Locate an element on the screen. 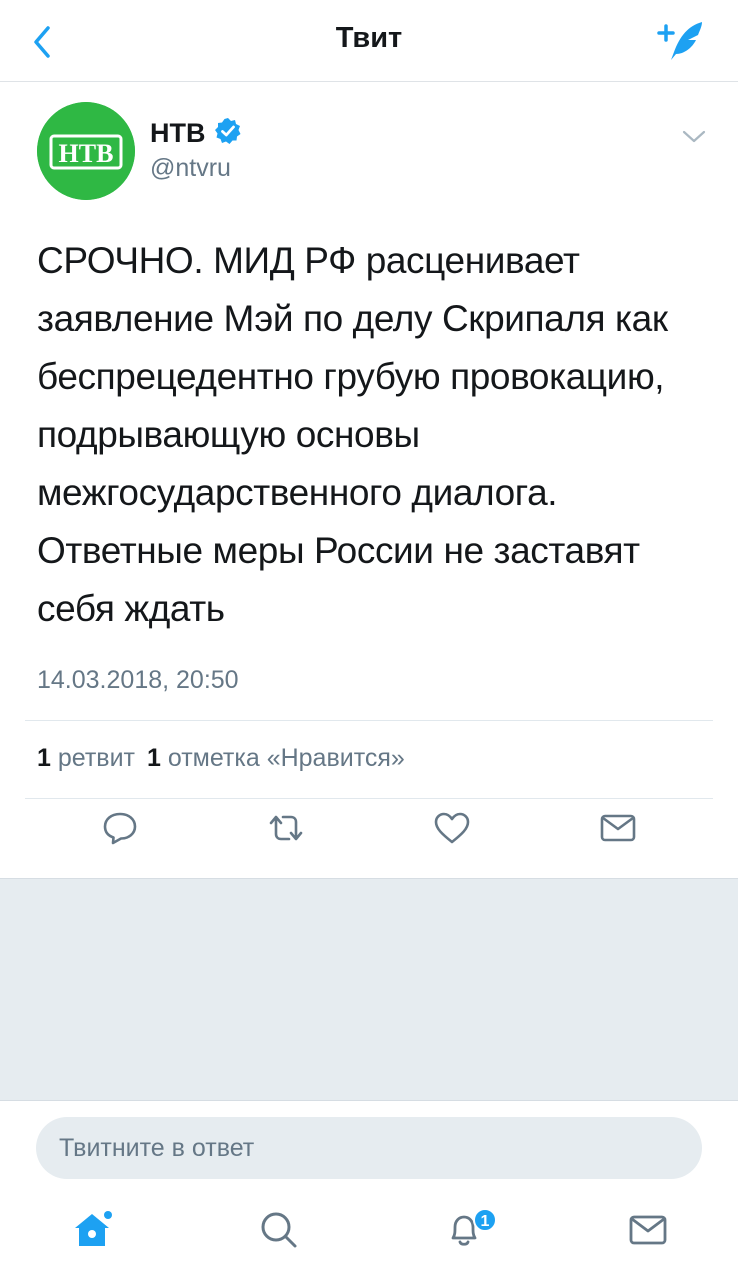  author-handle: @ntvru is located at coordinates (190, 168).